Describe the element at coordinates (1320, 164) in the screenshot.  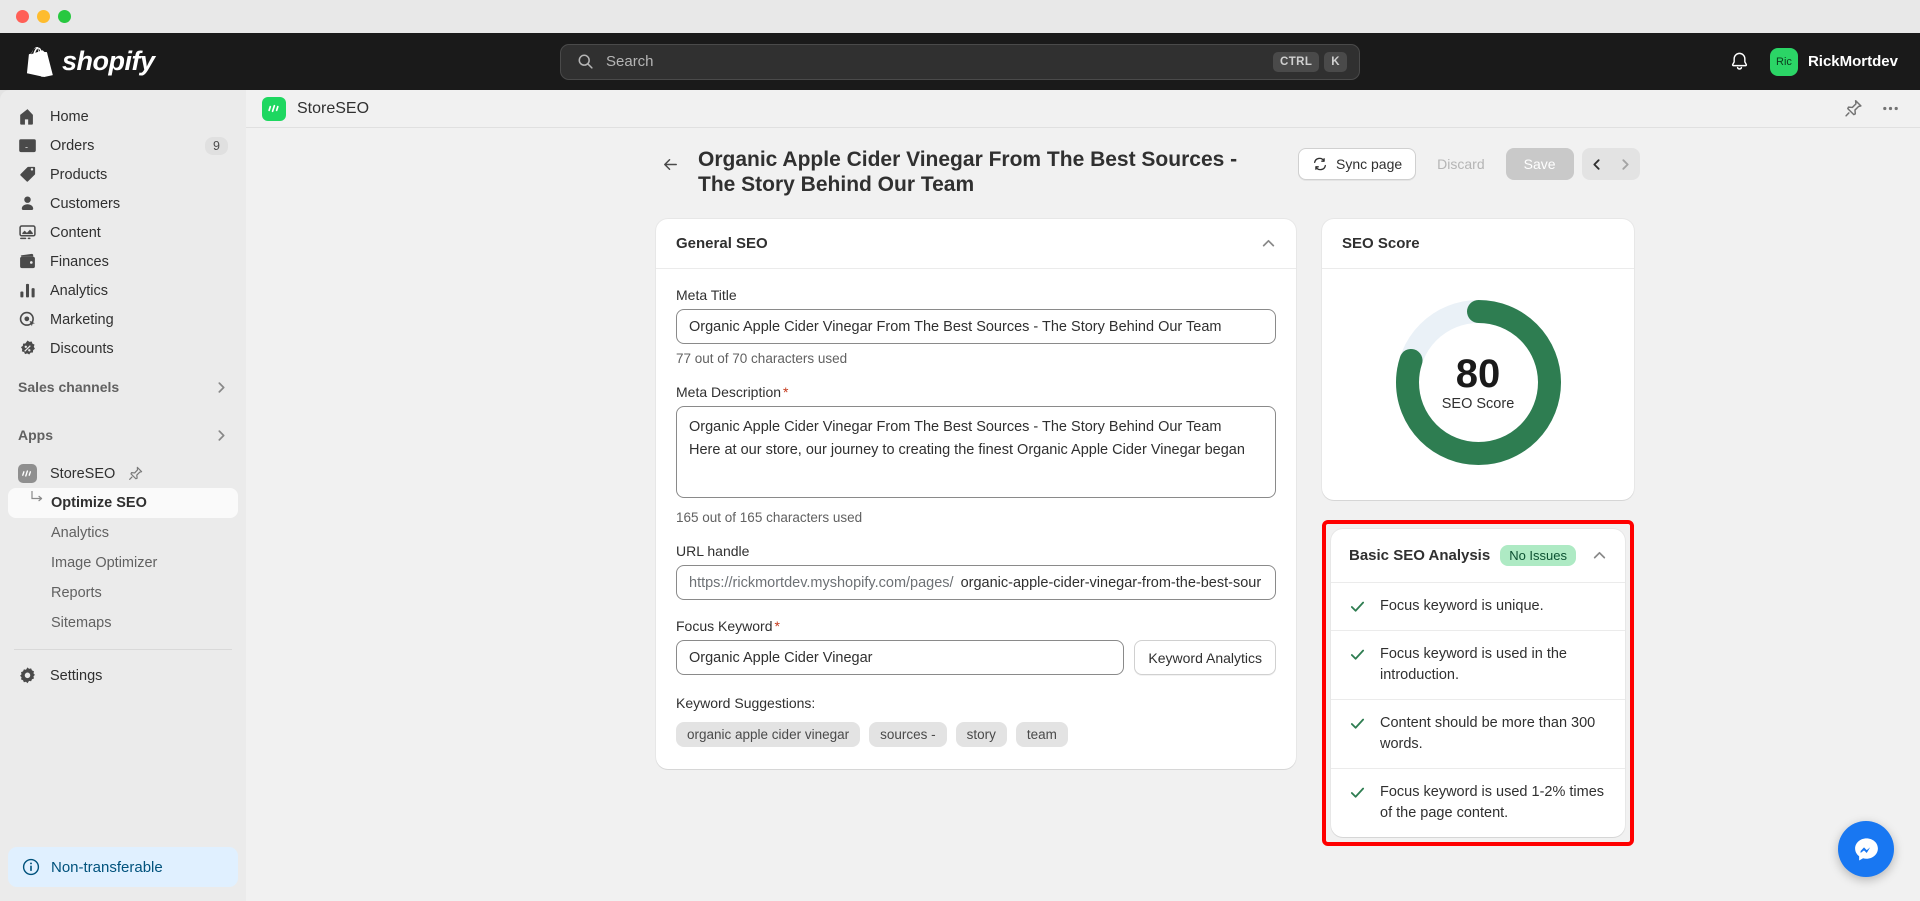
I see `sync-icon` at that location.